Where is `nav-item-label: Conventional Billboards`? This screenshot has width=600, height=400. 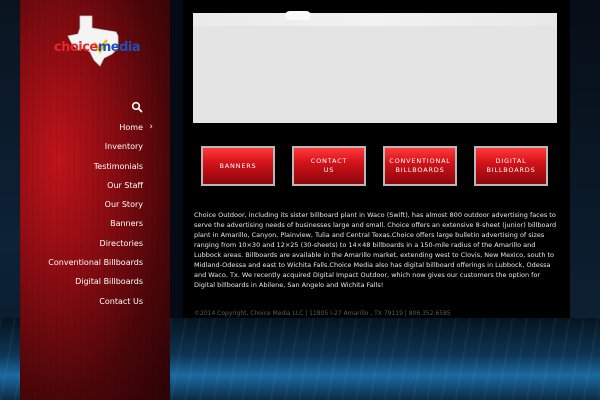 nav-item-label: Conventional Billboards is located at coordinates (95, 263).